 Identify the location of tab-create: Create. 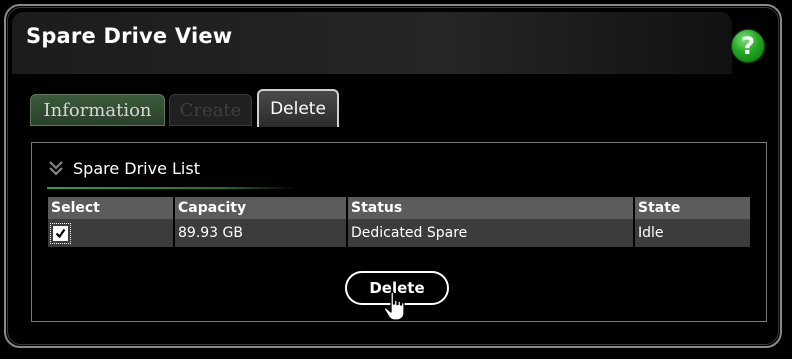
(210, 110).